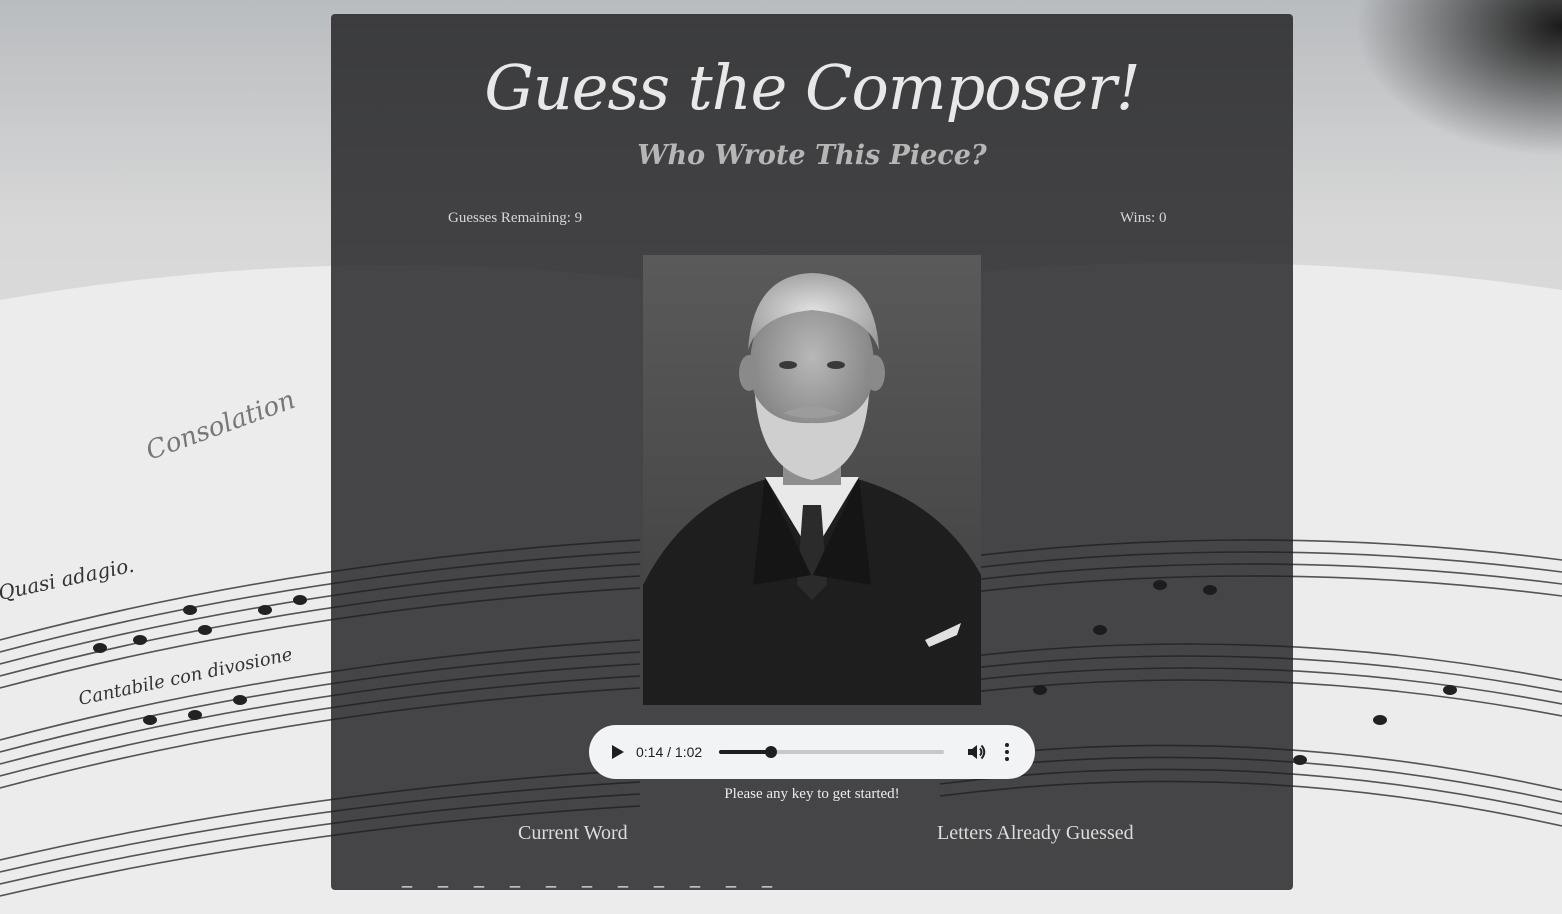  I want to click on composer-portrait, so click(812, 480).